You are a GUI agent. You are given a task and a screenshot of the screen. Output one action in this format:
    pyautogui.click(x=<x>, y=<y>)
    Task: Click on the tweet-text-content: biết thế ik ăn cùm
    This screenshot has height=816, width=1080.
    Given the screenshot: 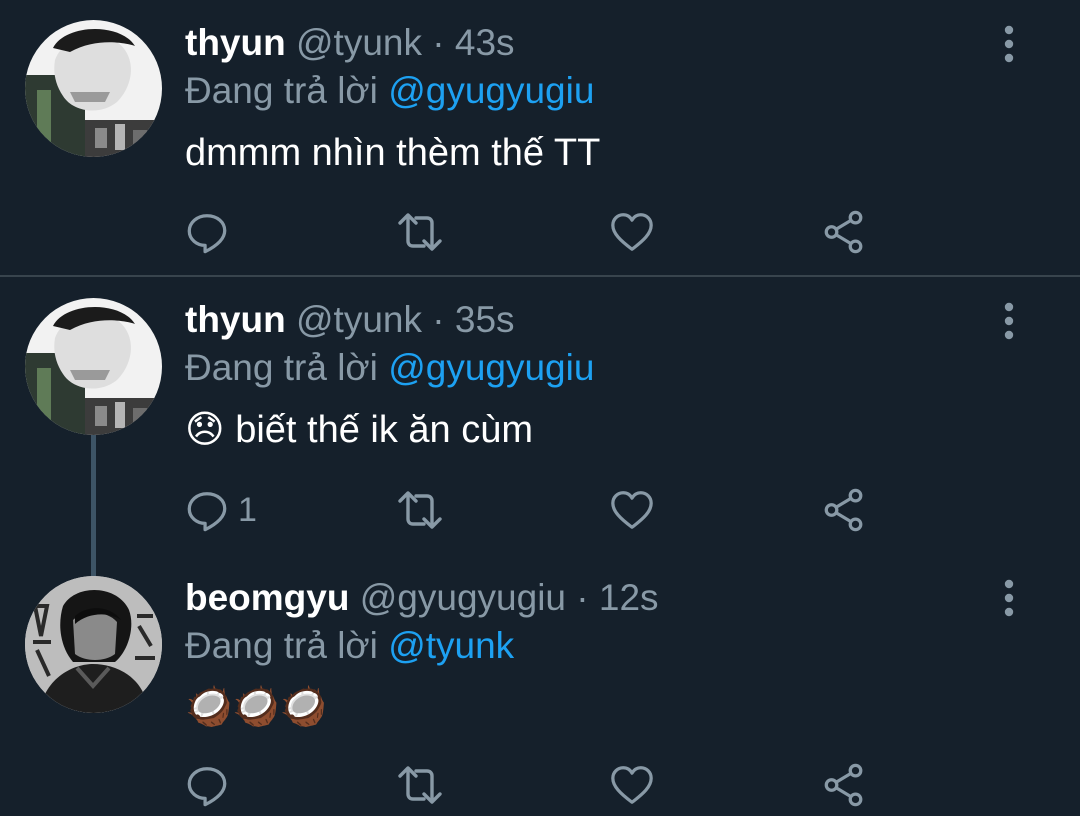 What is the action you would take?
    pyautogui.click(x=384, y=430)
    